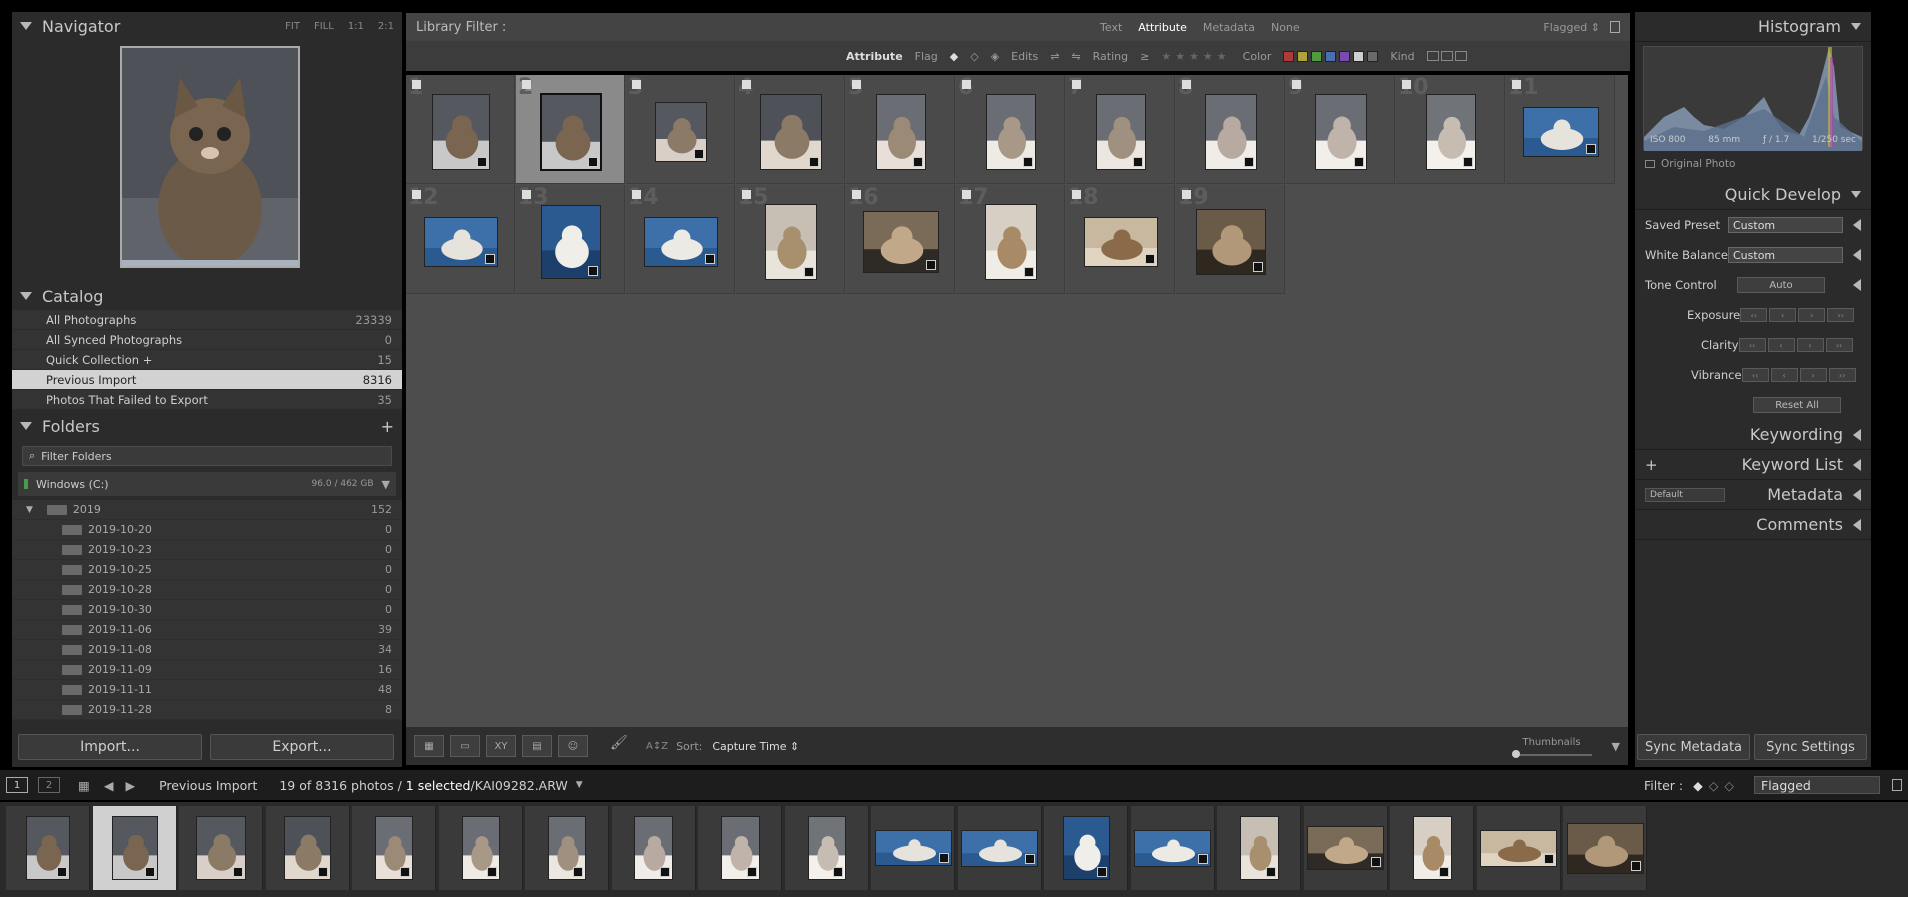 The width and height of the screenshot is (1908, 897). I want to click on sync-settings-button: Sync Settings, so click(1810, 747).